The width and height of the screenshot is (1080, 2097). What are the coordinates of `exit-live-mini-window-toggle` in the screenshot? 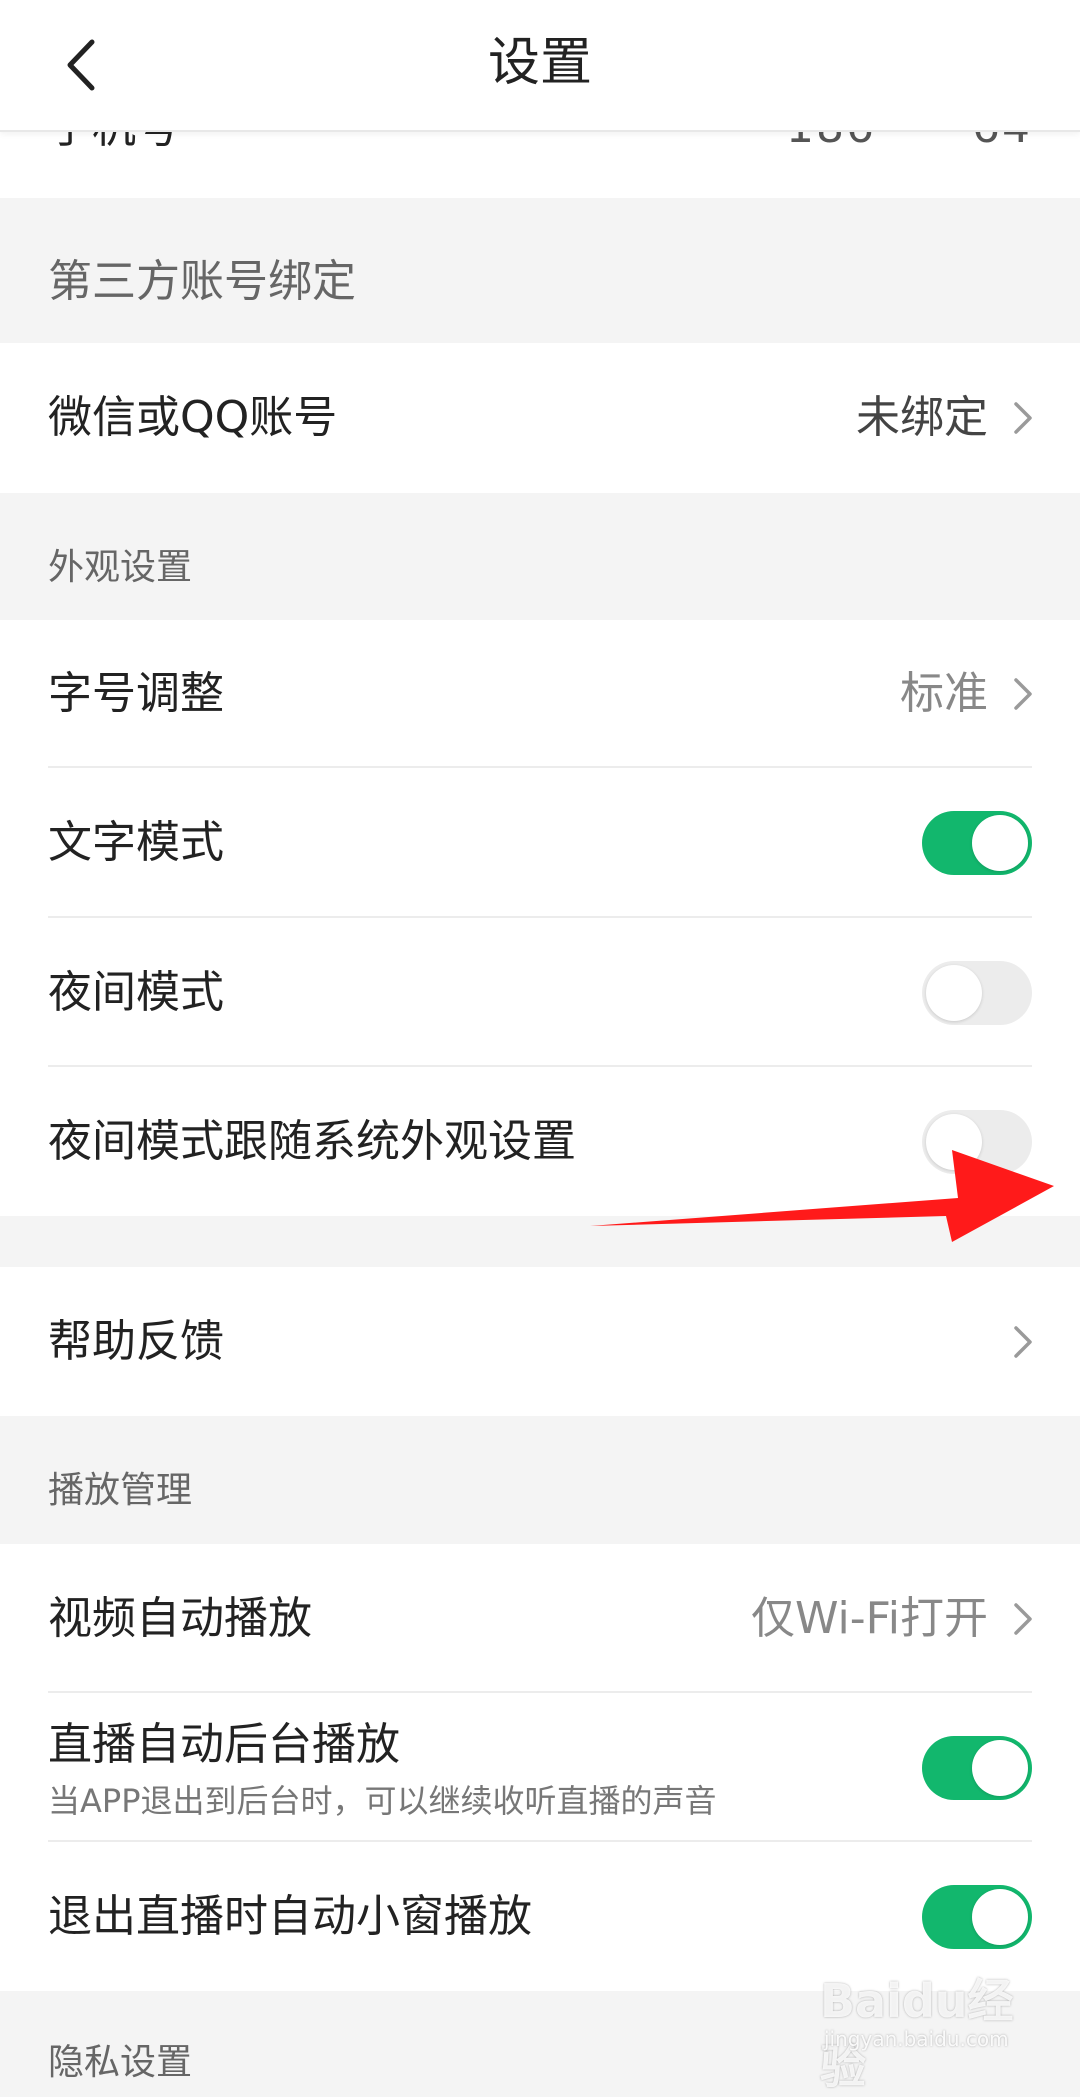 It's located at (977, 1916).